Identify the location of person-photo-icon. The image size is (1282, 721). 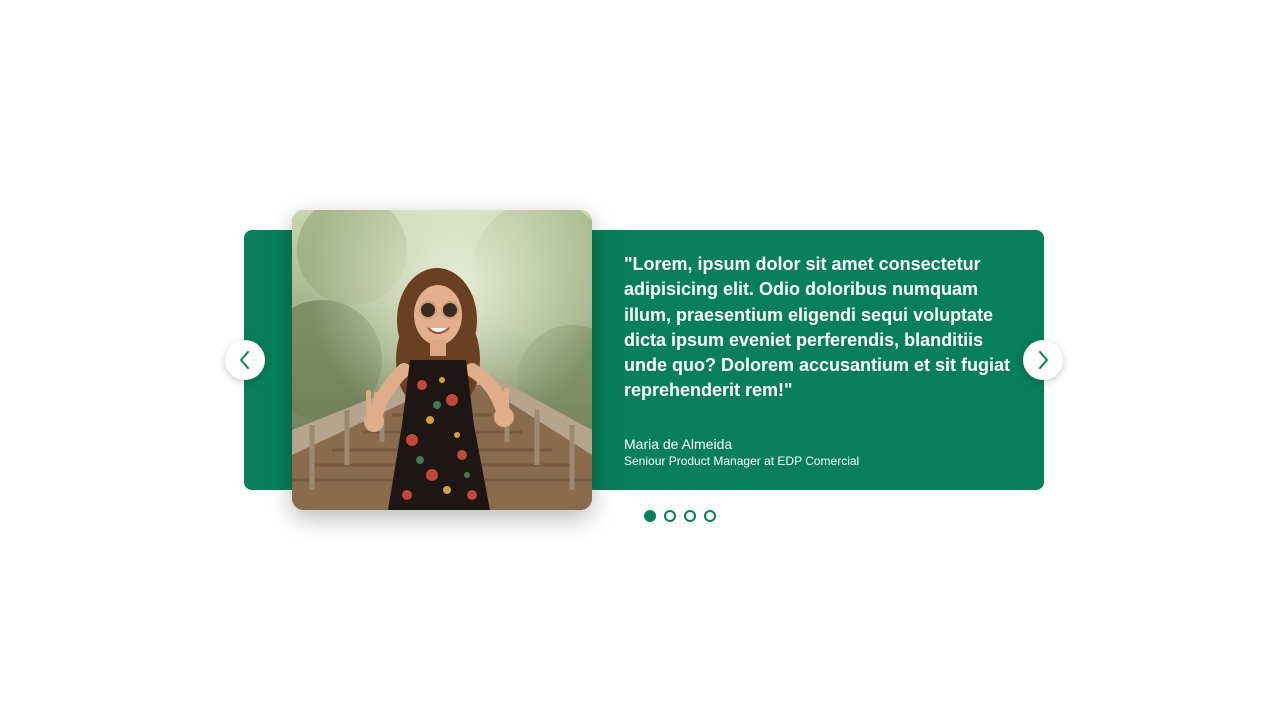
(442, 360).